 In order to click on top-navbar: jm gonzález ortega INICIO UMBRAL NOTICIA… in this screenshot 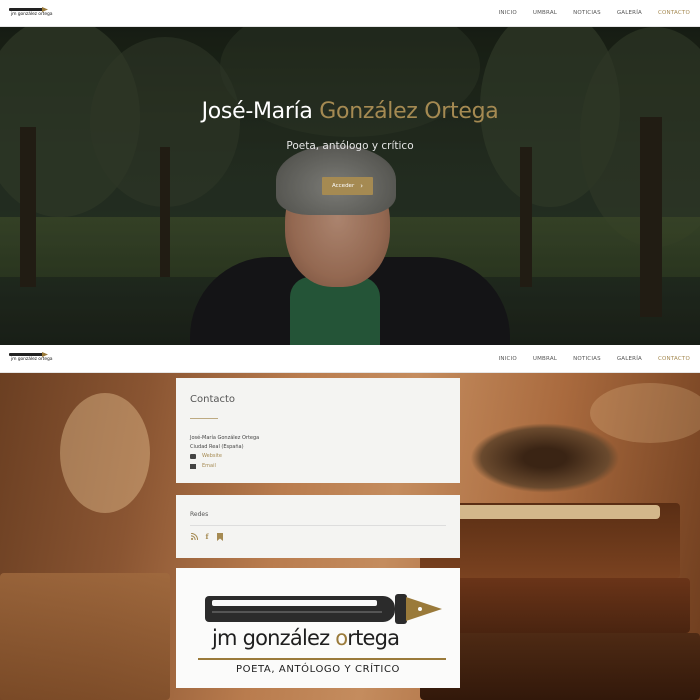, I will do `click(350, 13)`.